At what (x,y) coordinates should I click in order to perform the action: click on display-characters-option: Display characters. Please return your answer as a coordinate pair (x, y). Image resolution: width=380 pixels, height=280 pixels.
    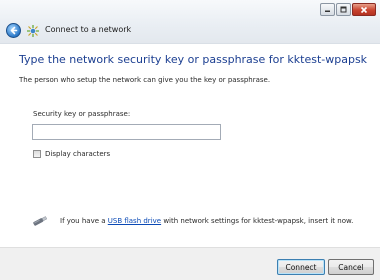
    Looking at the image, I should click on (71, 154).